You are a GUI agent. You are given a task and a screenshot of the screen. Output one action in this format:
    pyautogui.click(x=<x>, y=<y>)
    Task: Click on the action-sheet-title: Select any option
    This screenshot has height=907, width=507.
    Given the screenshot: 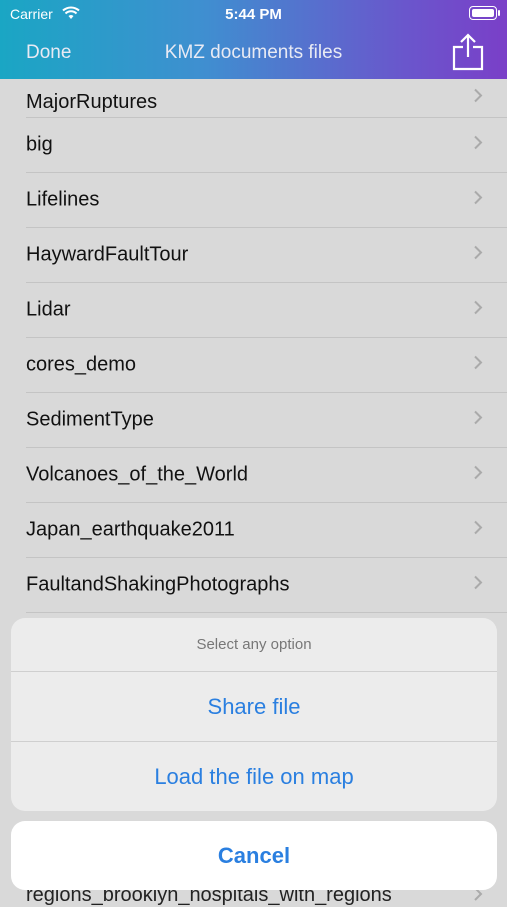 What is the action you would take?
    pyautogui.click(x=254, y=645)
    